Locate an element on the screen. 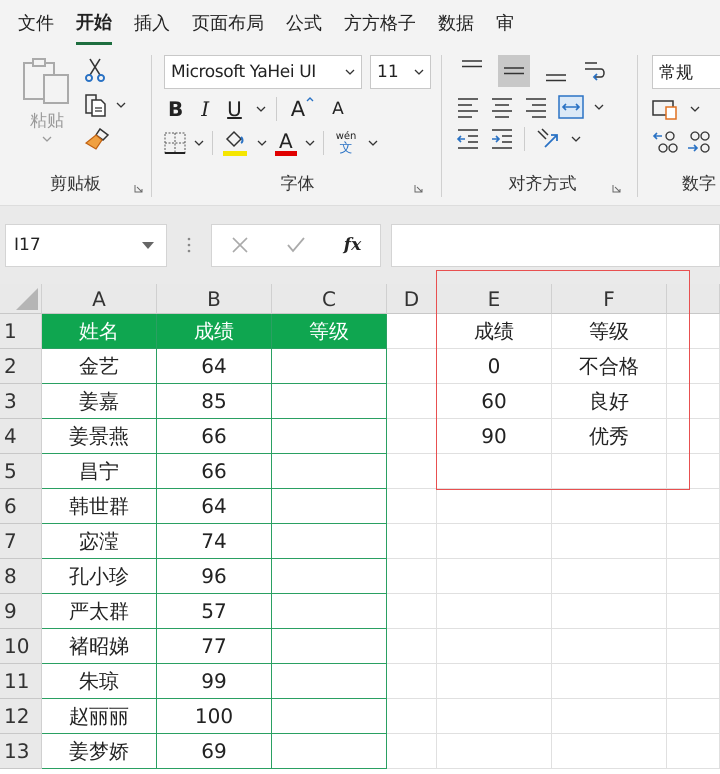  row-header: 5 is located at coordinates (21, 471).